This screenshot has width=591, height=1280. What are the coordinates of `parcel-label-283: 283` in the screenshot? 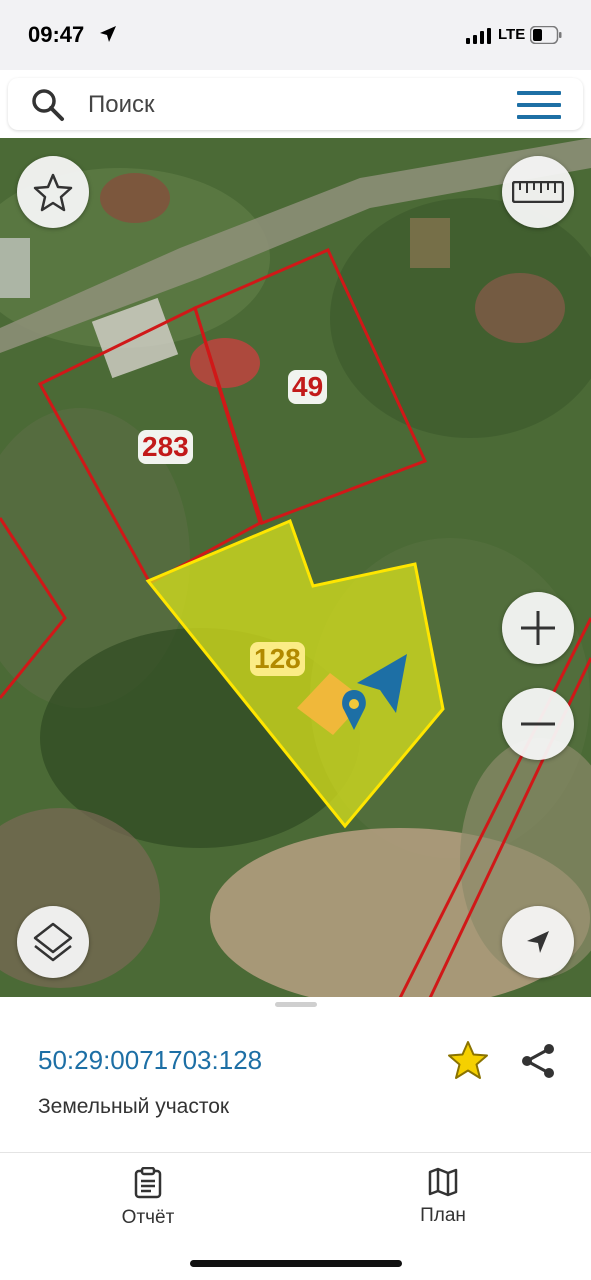 It's located at (165, 447).